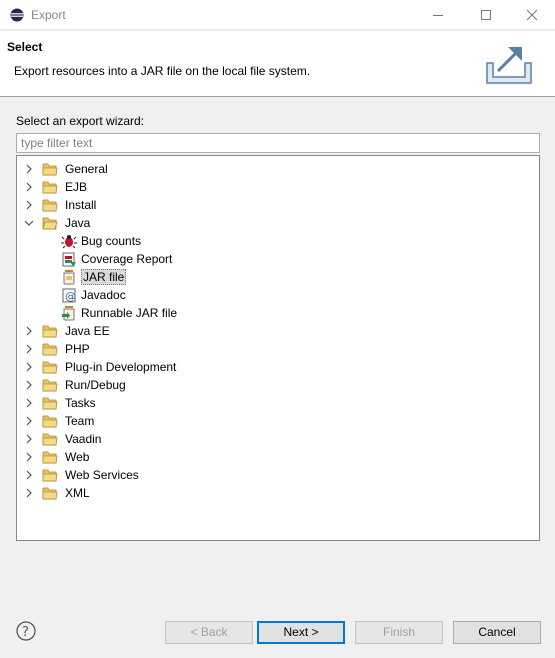 The height and width of the screenshot is (658, 555). I want to click on tree-item-runnable-jar-file: Runnable JAR file, so click(119, 313).